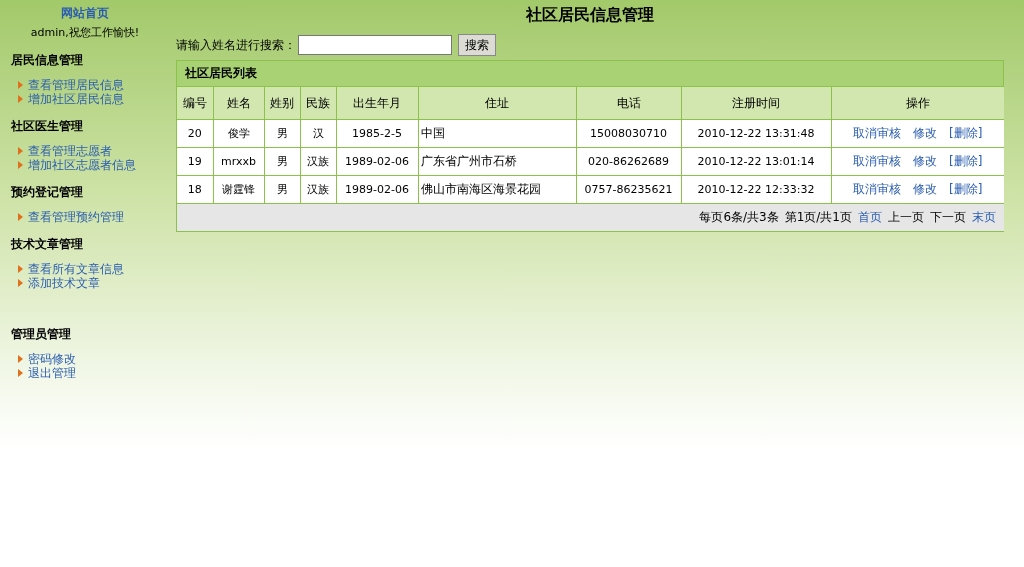 Image resolution: width=1024 pixels, height=567 pixels. Describe the element at coordinates (870, 217) in the screenshot. I see `pager-link: 首页` at that location.